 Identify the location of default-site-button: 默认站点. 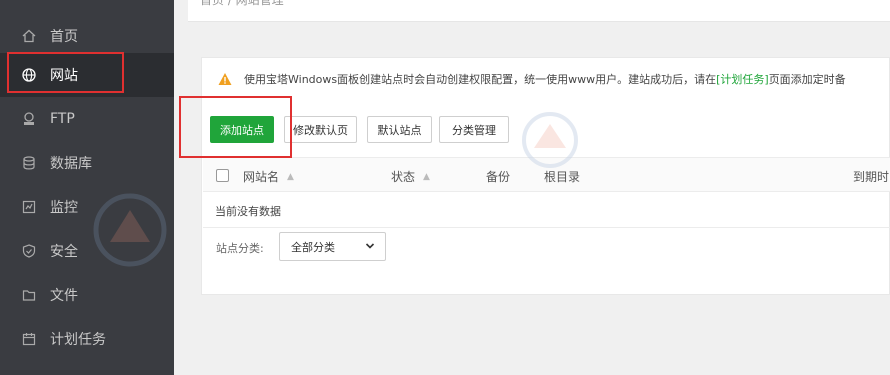
(399, 129).